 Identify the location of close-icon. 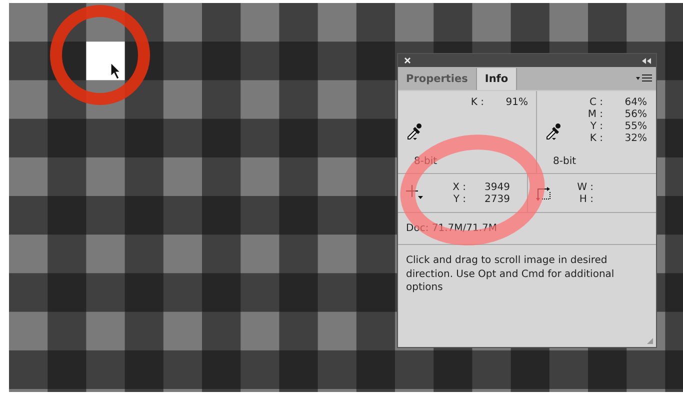
(407, 60).